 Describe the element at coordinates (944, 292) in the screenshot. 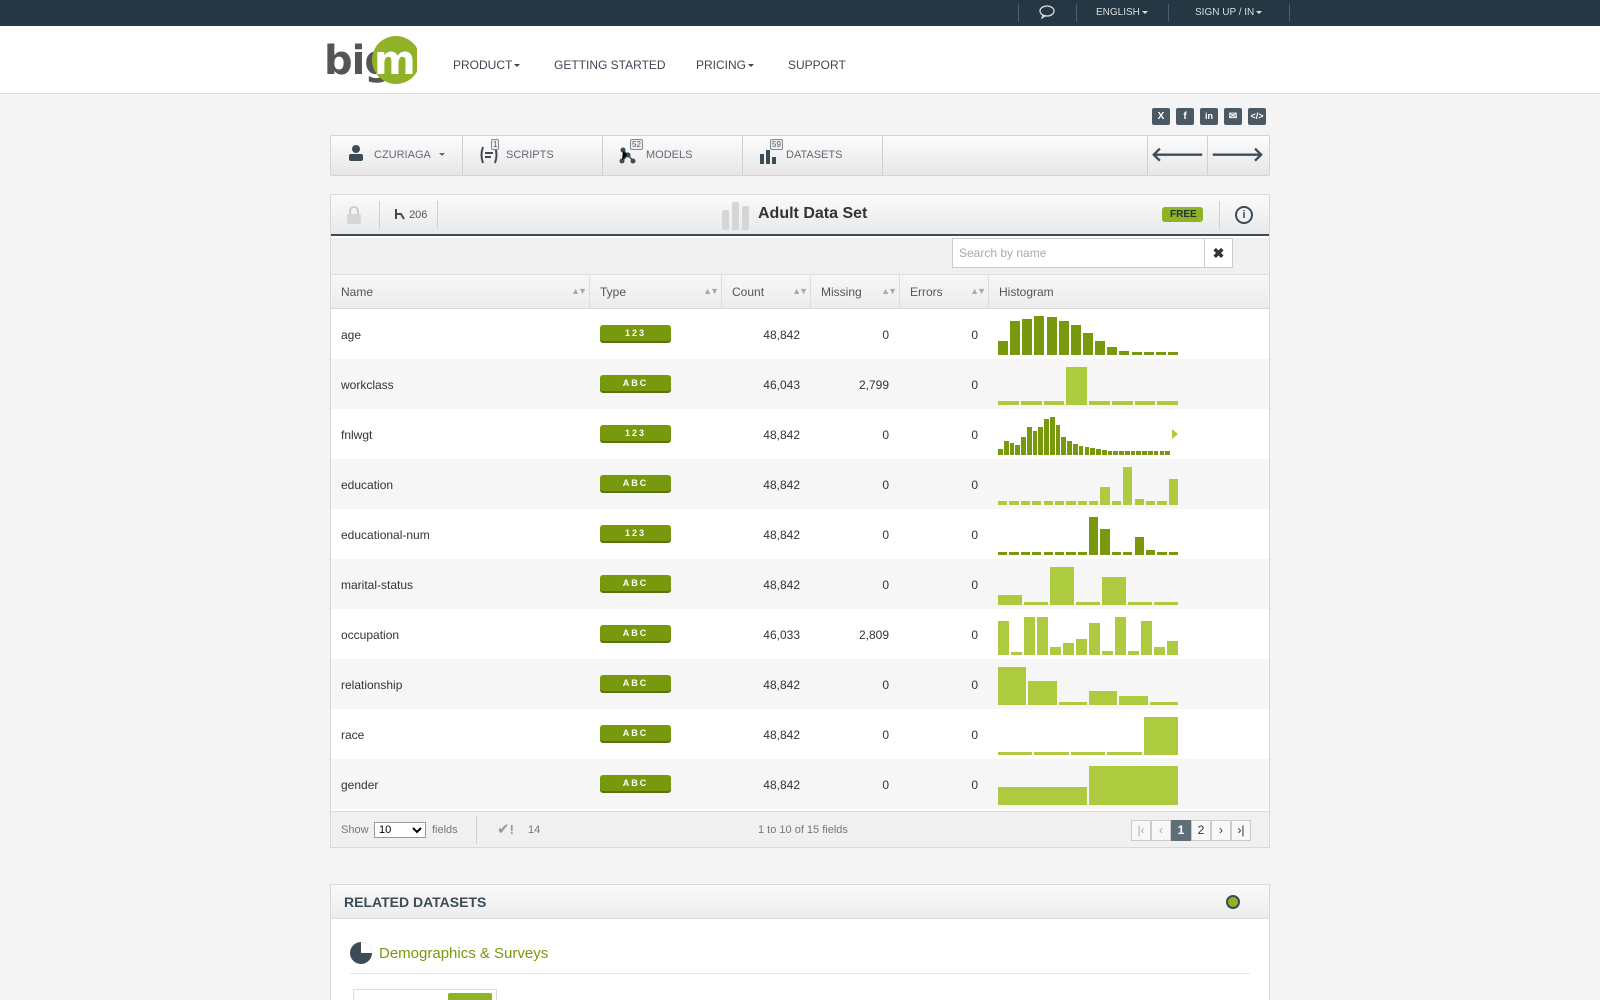

I see `column-errors: Errors ▲▼` at that location.